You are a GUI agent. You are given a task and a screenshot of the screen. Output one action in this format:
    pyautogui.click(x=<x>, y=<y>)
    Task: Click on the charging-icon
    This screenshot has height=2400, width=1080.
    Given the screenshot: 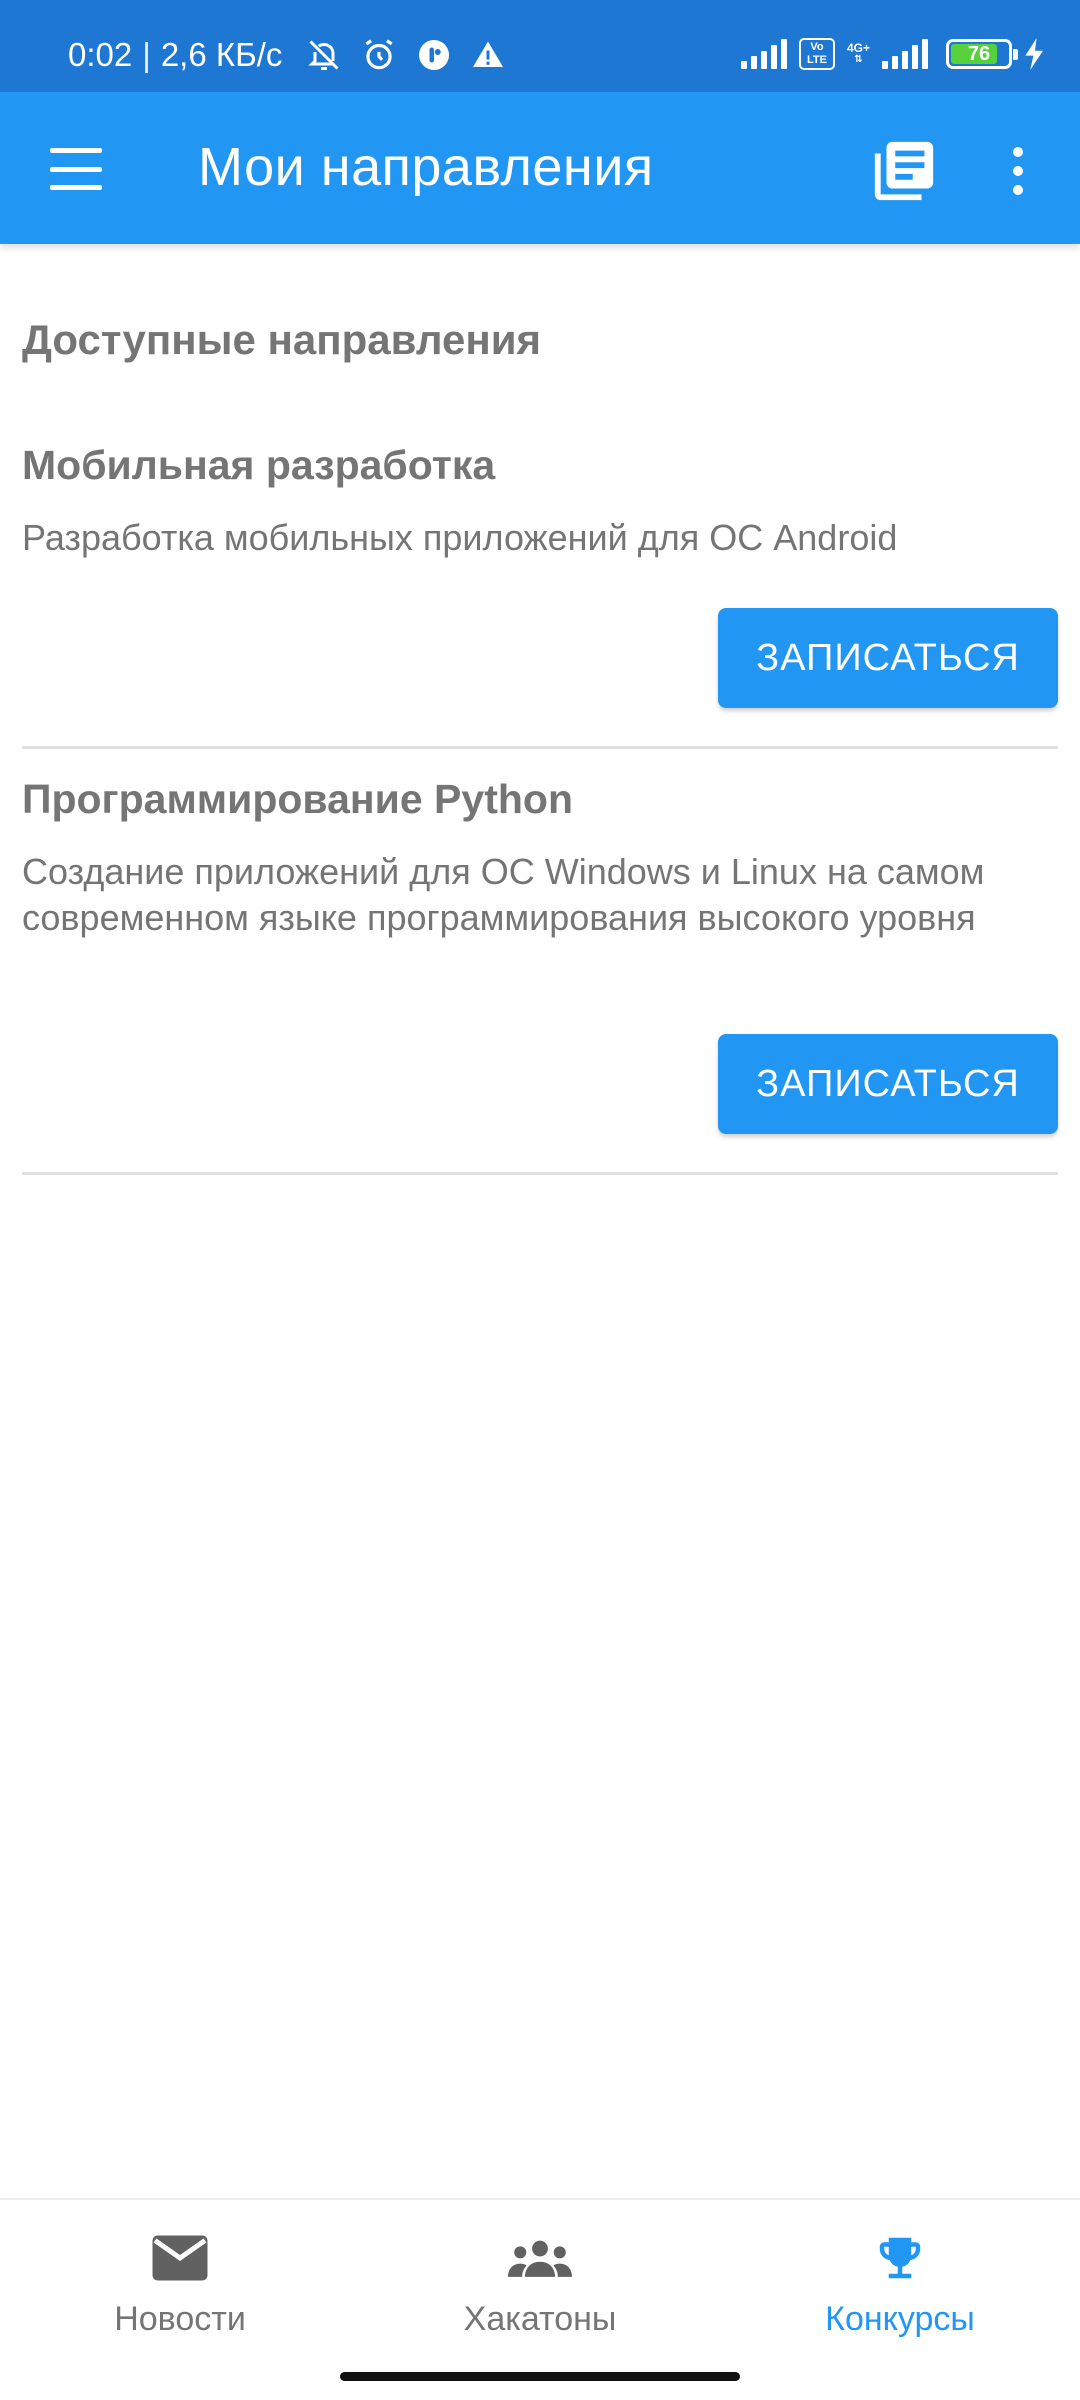 What is the action you would take?
    pyautogui.click(x=1034, y=54)
    